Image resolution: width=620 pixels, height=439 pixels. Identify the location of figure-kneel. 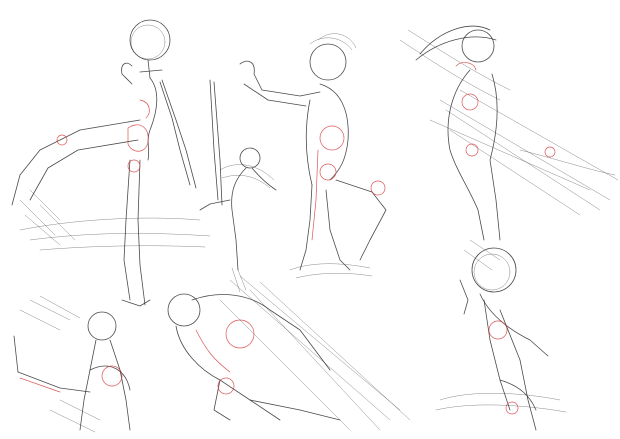
(72, 364).